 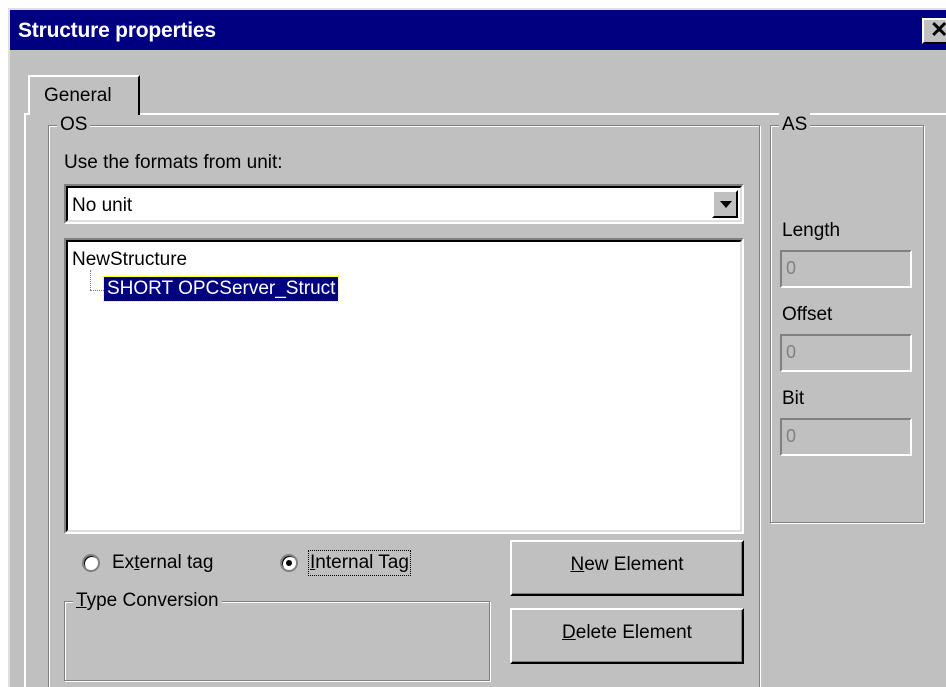 What do you see at coordinates (846, 353) in the screenshot?
I see `offset-field: 0` at bounding box center [846, 353].